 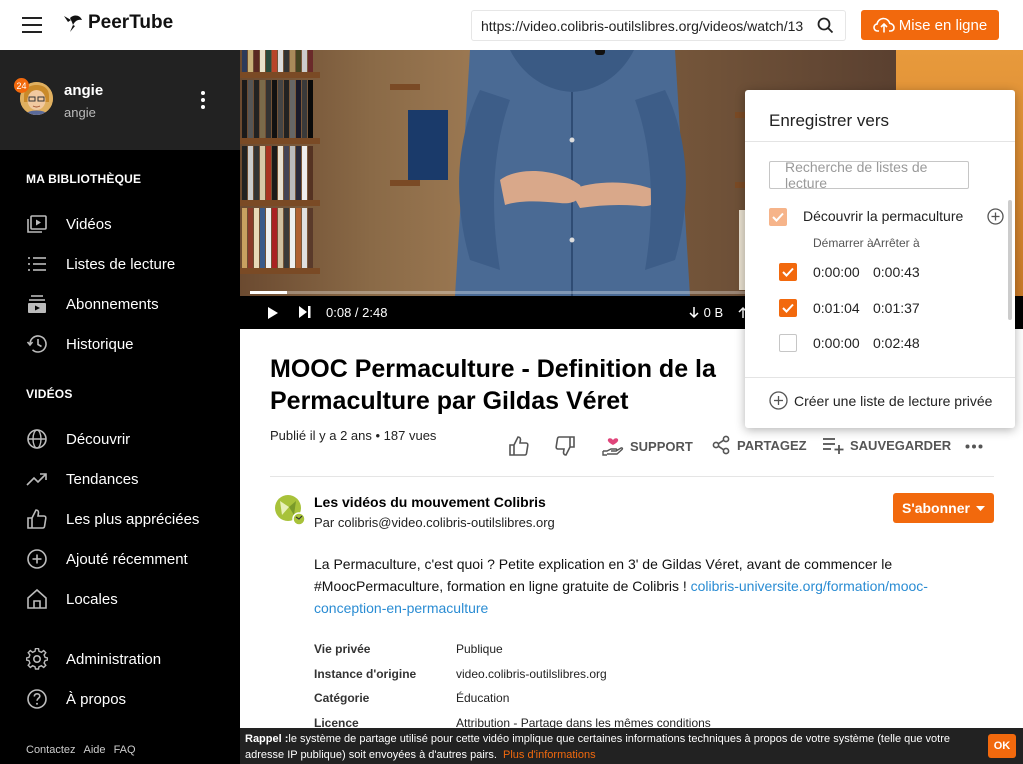 What do you see at coordinates (273, 313) in the screenshot?
I see `play-icon` at bounding box center [273, 313].